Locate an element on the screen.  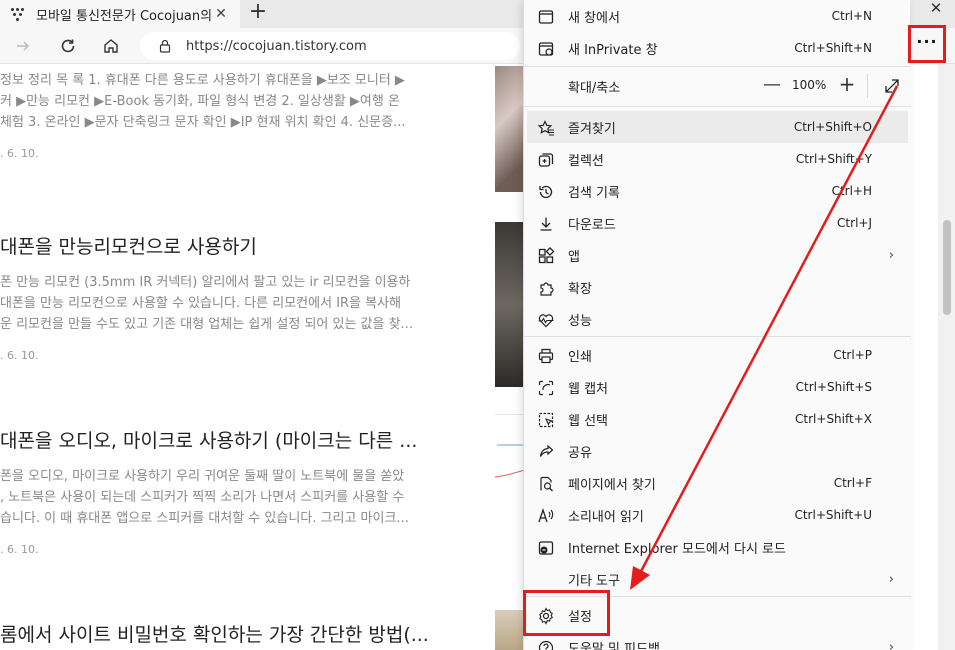
menu-item-print: 인쇄 Ctrl+P is located at coordinates (717, 355).